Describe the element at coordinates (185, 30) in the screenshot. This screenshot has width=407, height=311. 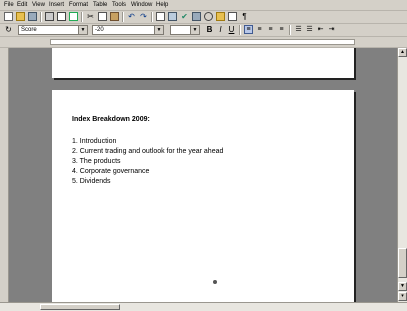
I see `font-size-select: ▼` at that location.